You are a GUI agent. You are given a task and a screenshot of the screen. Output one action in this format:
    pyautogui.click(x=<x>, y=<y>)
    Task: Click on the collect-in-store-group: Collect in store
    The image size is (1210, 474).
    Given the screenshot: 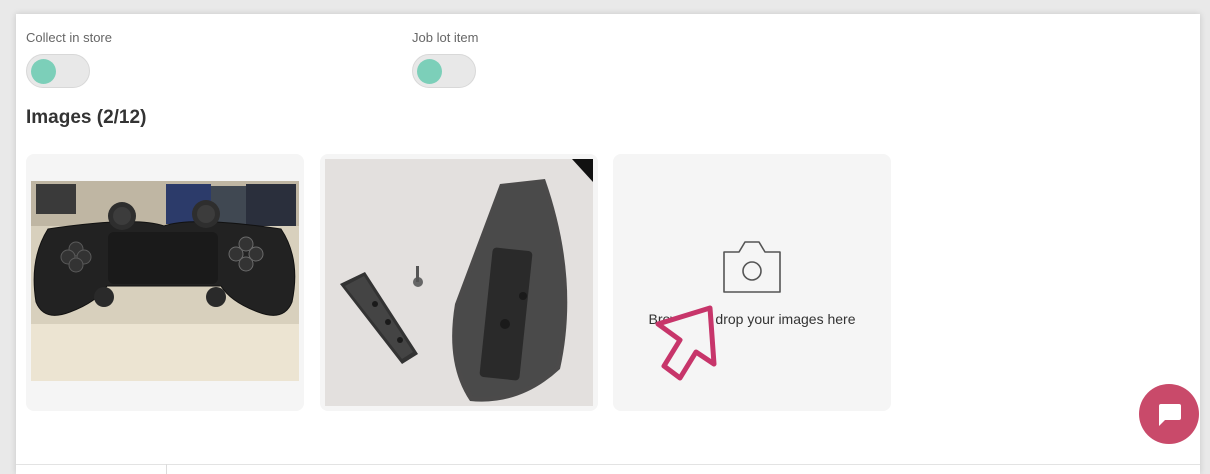 What is the action you would take?
    pyautogui.click(x=69, y=59)
    